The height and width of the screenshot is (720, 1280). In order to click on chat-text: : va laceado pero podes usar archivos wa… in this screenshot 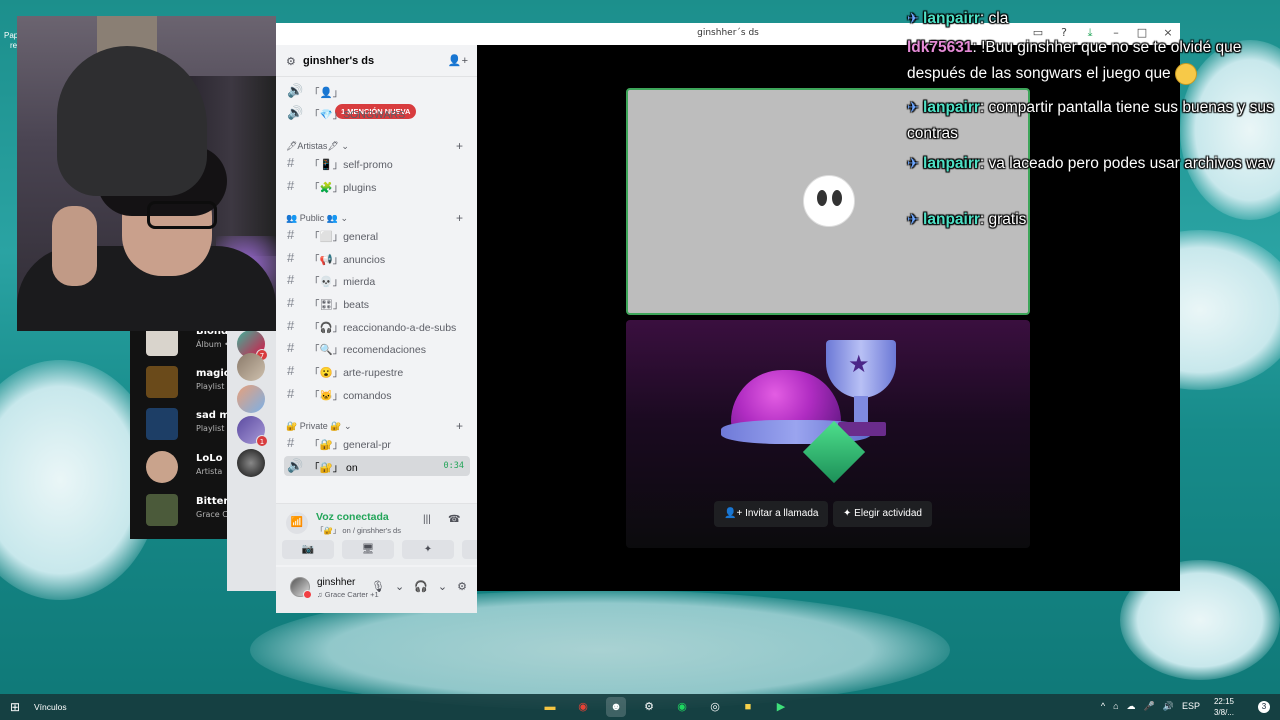, I will do `click(1126, 163)`.